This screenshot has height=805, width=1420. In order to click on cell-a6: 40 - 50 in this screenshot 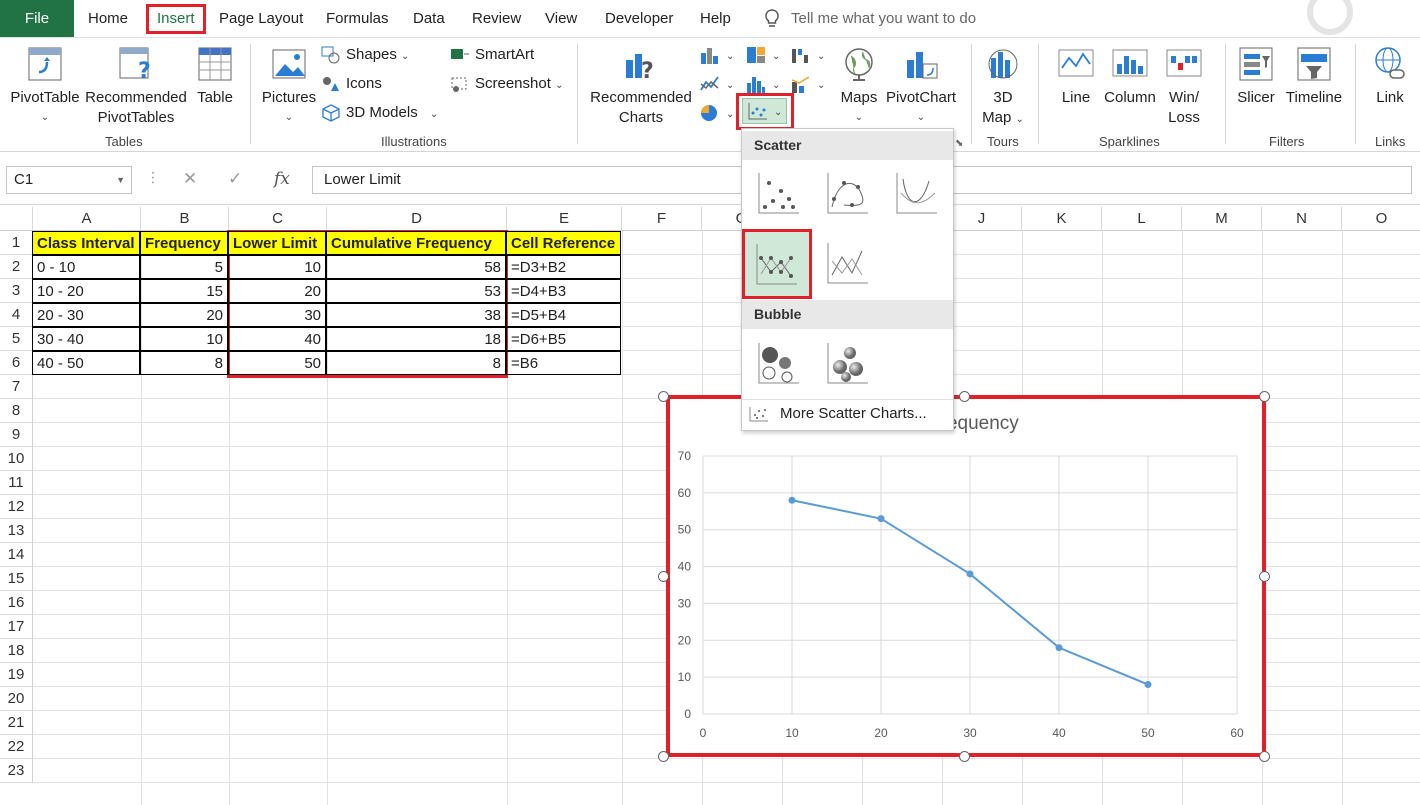, I will do `click(86, 363)`.